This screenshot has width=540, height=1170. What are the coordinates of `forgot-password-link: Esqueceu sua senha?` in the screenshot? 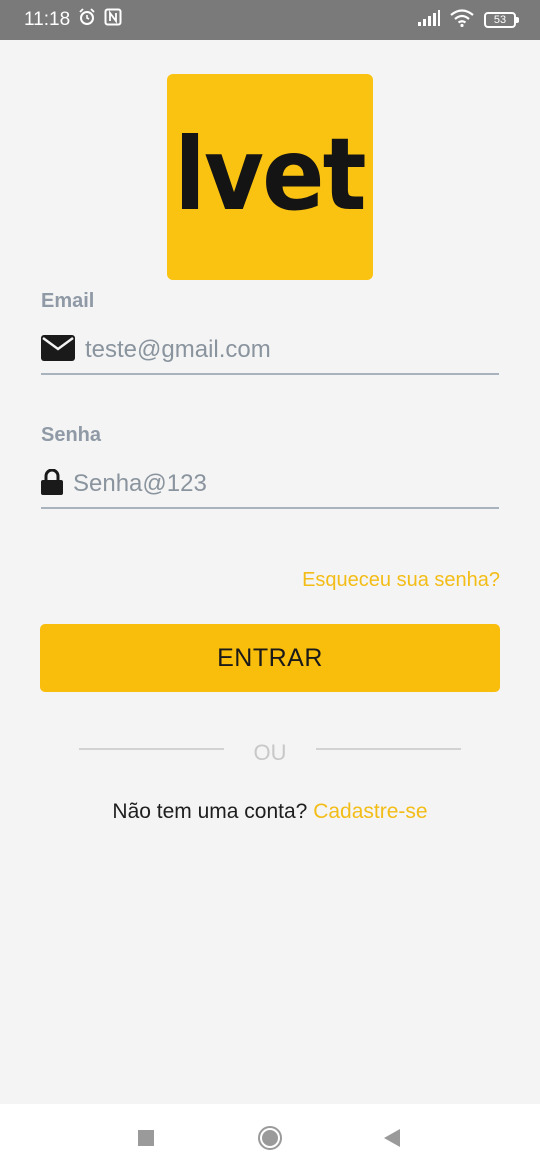 It's located at (401, 580).